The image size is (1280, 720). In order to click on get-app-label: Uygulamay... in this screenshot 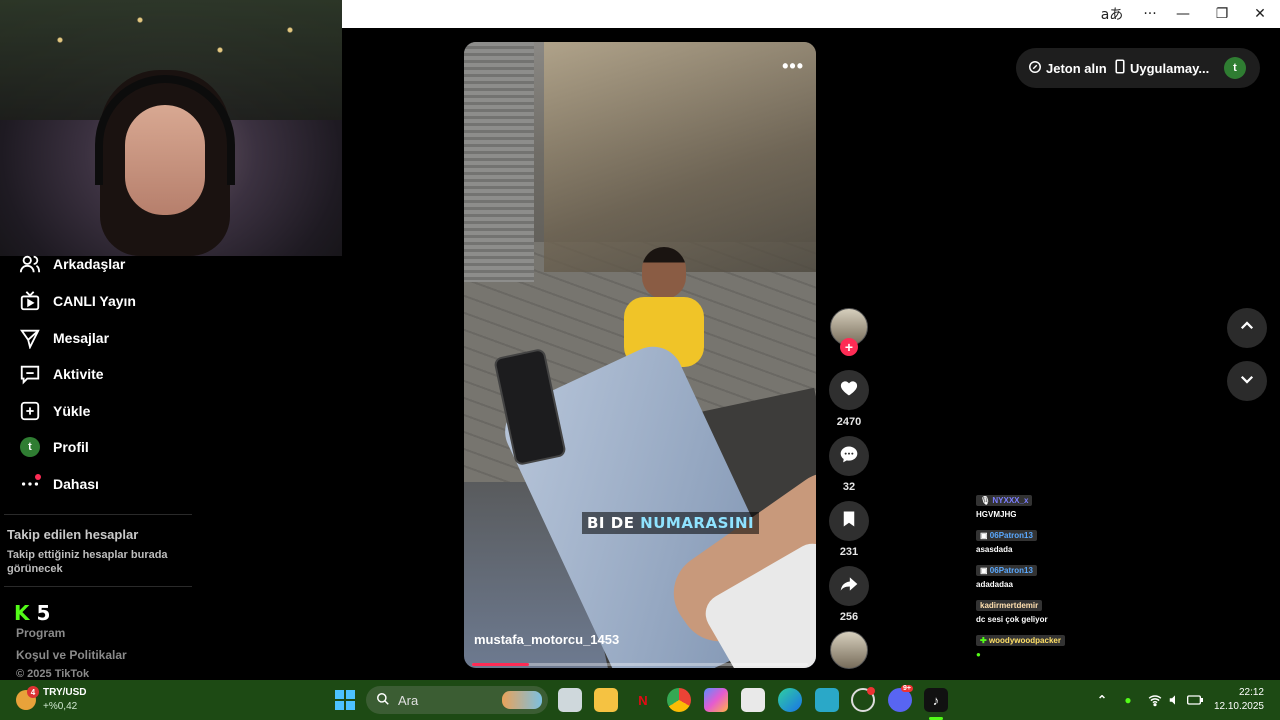, I will do `click(1170, 68)`.